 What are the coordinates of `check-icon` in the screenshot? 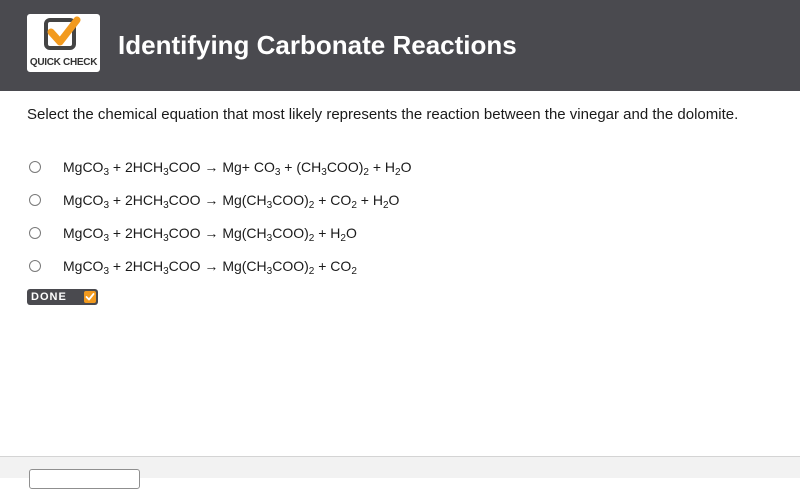 It's located at (90, 297).